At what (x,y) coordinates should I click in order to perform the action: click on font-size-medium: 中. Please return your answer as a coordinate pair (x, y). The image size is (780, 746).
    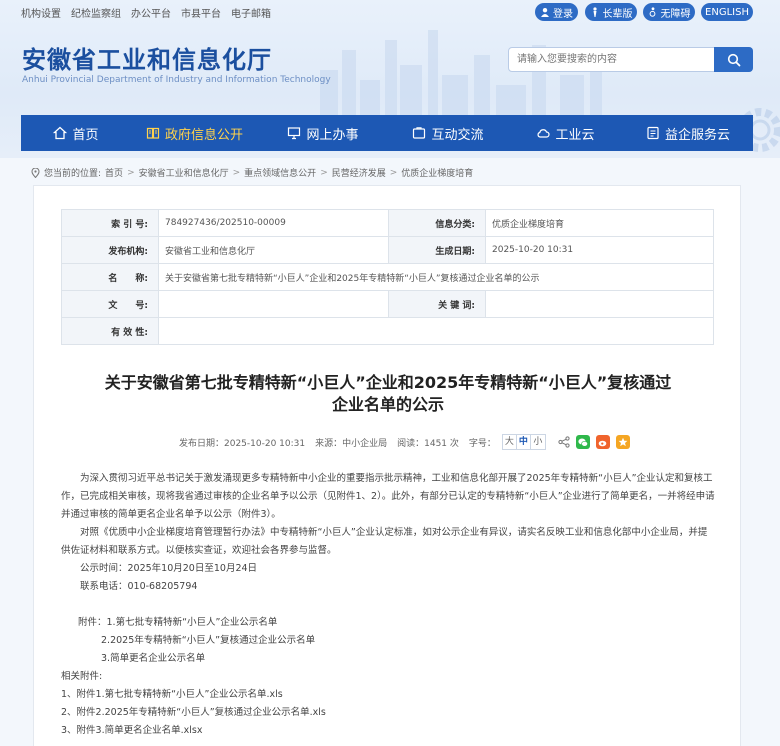
    Looking at the image, I should click on (524, 442).